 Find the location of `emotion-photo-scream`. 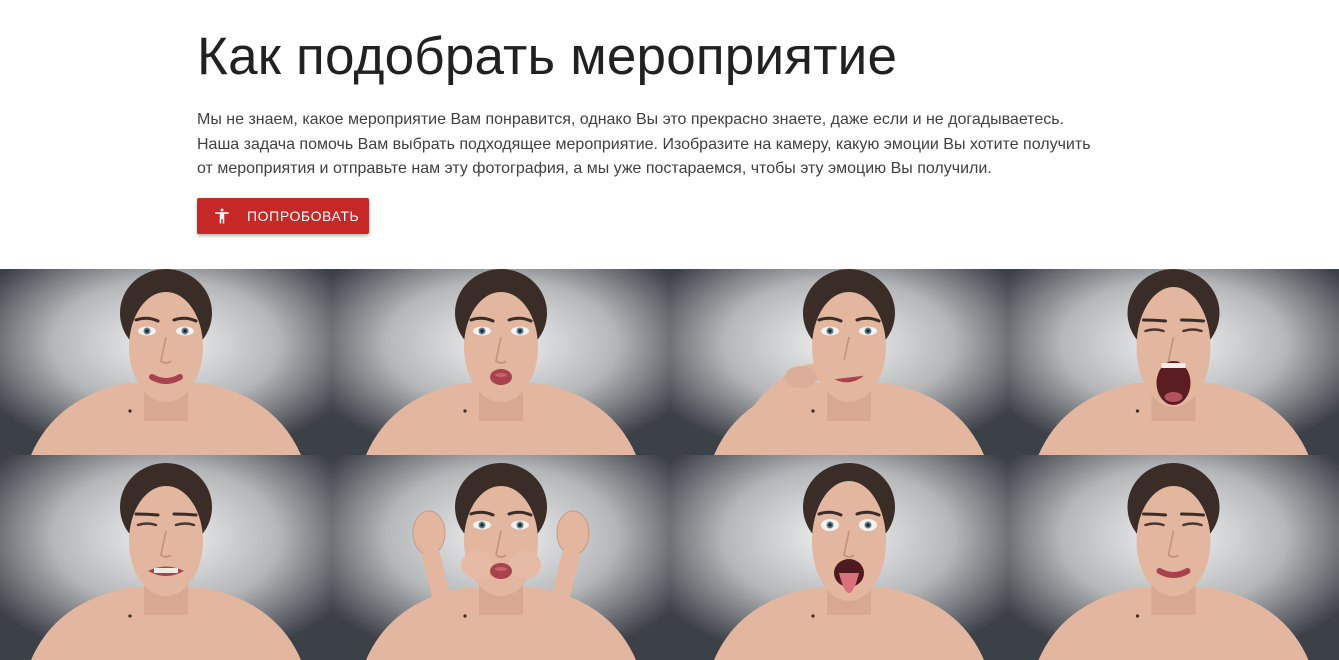

emotion-photo-scream is located at coordinates (1173, 362).